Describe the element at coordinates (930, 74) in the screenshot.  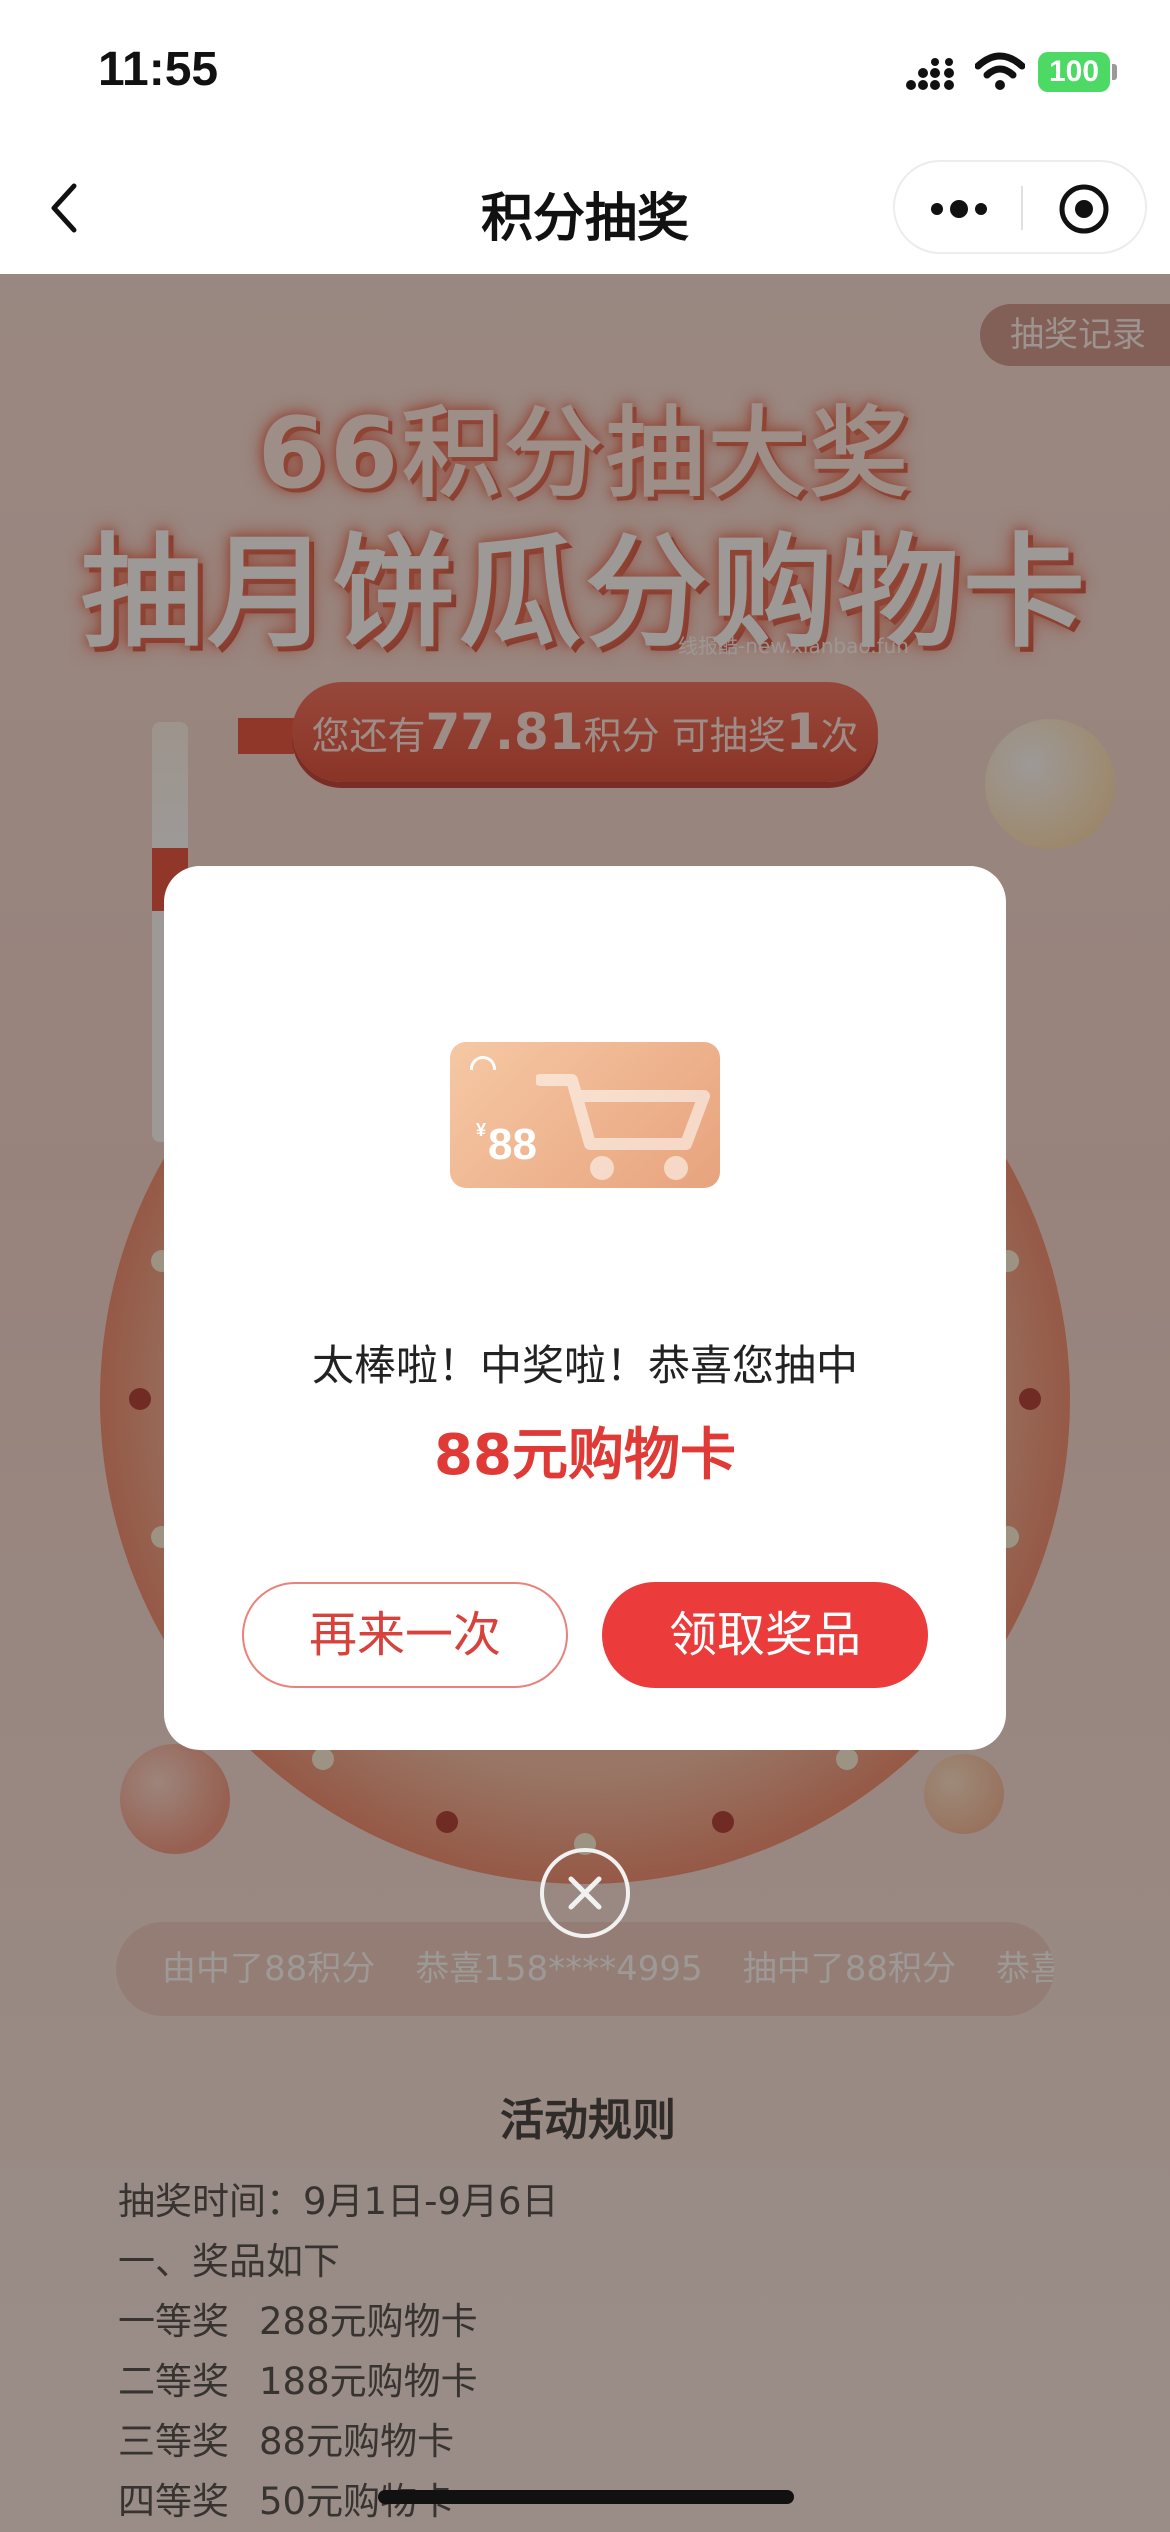
I see `signal-icon` at that location.